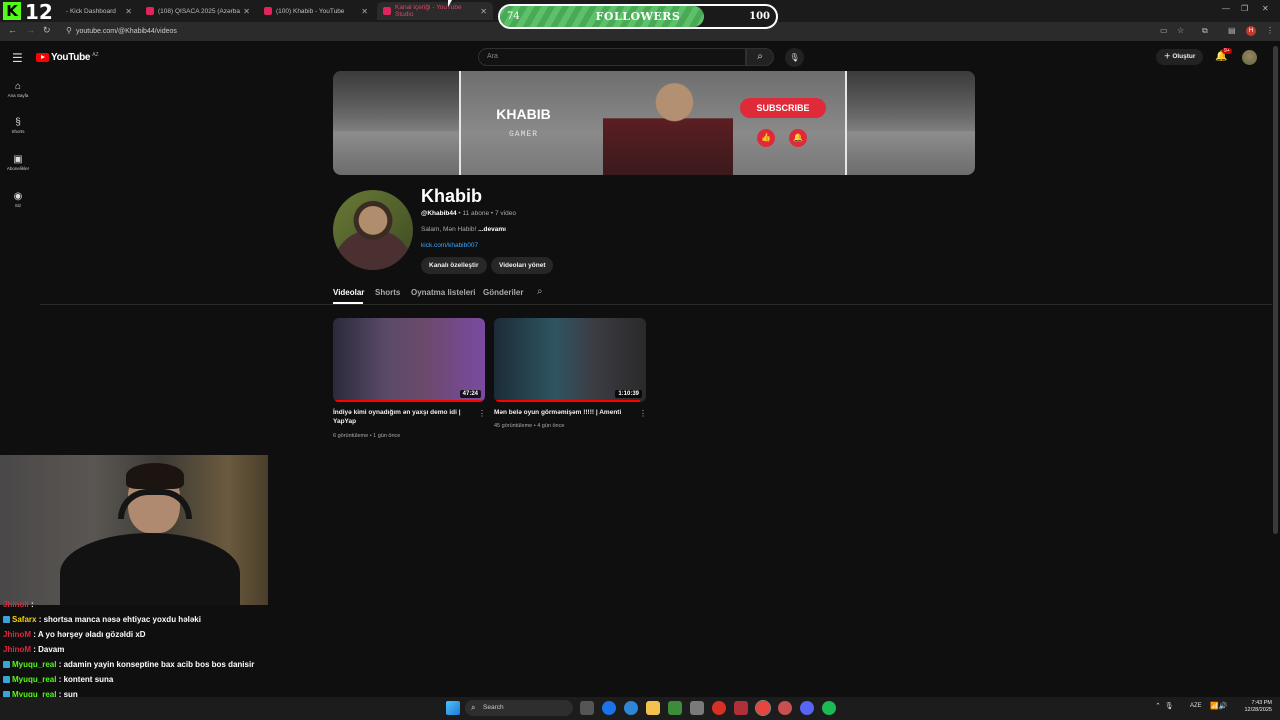 Image resolution: width=1280 pixels, height=720 pixels. Describe the element at coordinates (409, 360) in the screenshot. I see `video-thumbnail: 47:24` at that location.